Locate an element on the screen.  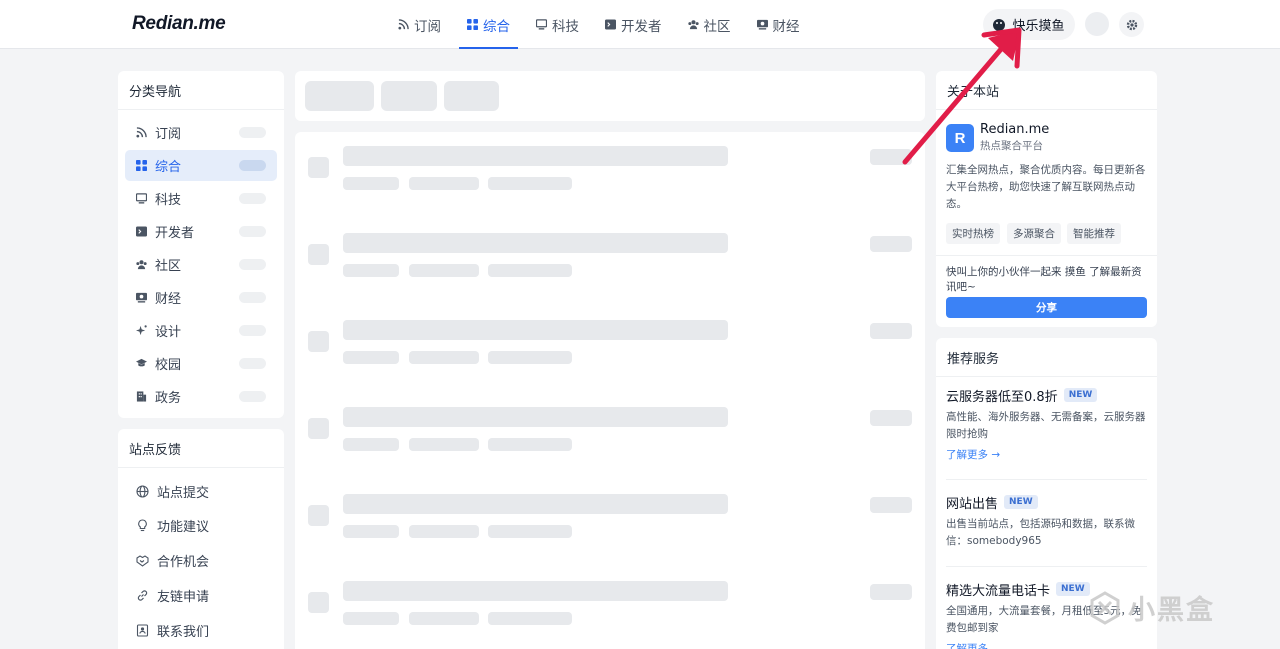
nav-label: 开发者 is located at coordinates (641, 26).